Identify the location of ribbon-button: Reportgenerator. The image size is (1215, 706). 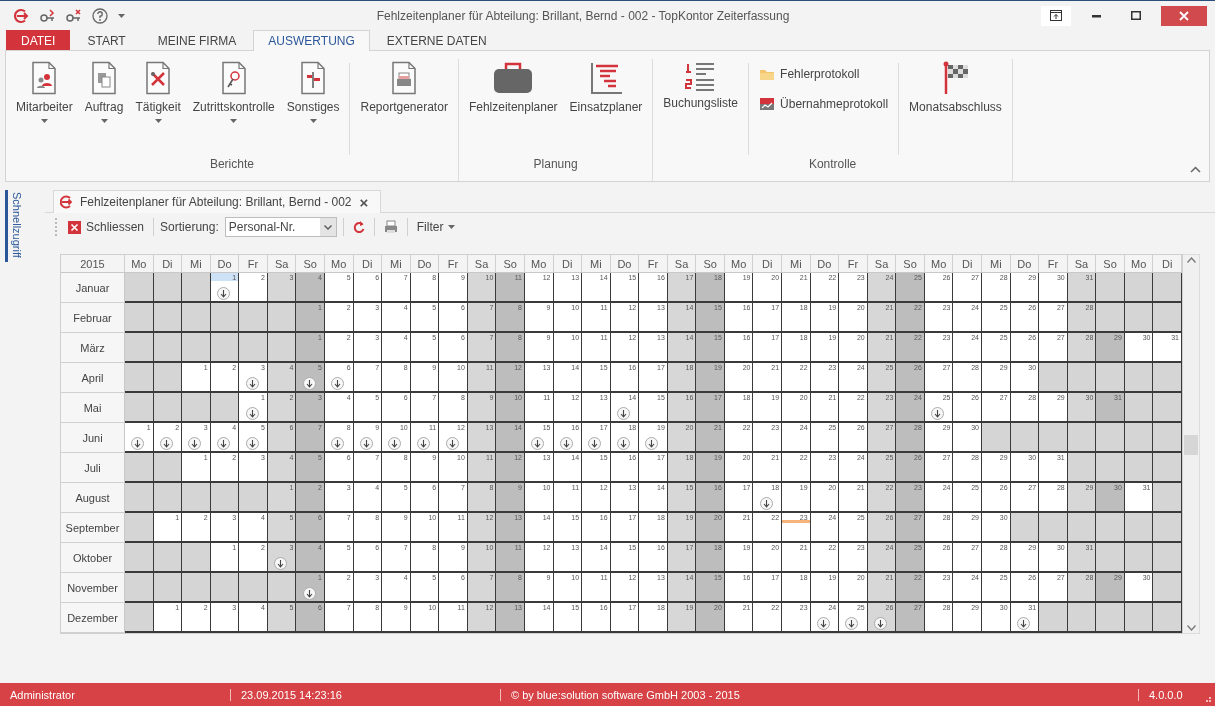
(404, 87).